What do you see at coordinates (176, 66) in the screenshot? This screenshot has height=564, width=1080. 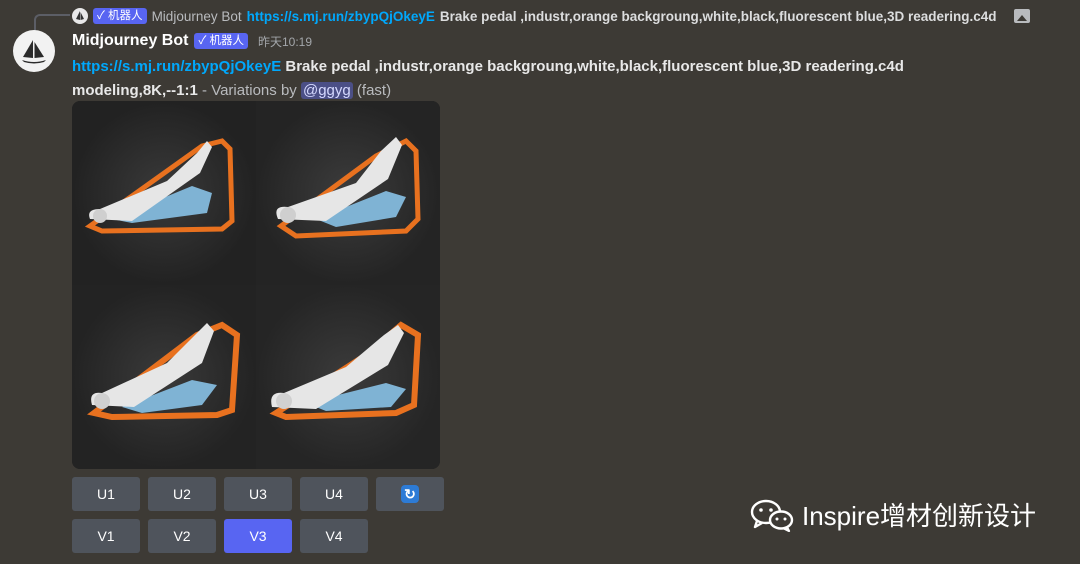 I see `prompt-link: https://s.mj.run/zbypQjOkeyE` at bounding box center [176, 66].